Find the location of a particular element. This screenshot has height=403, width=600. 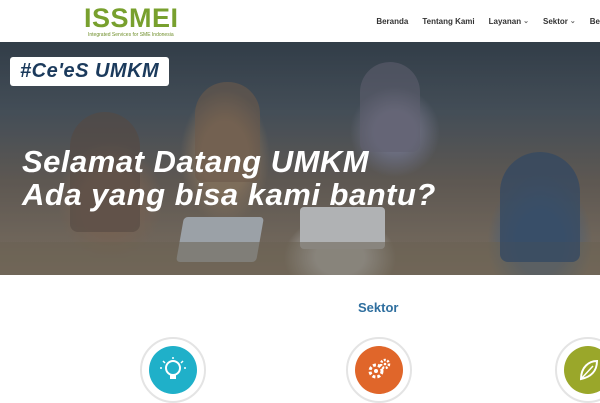

hero-photo-projector is located at coordinates (342, 228).